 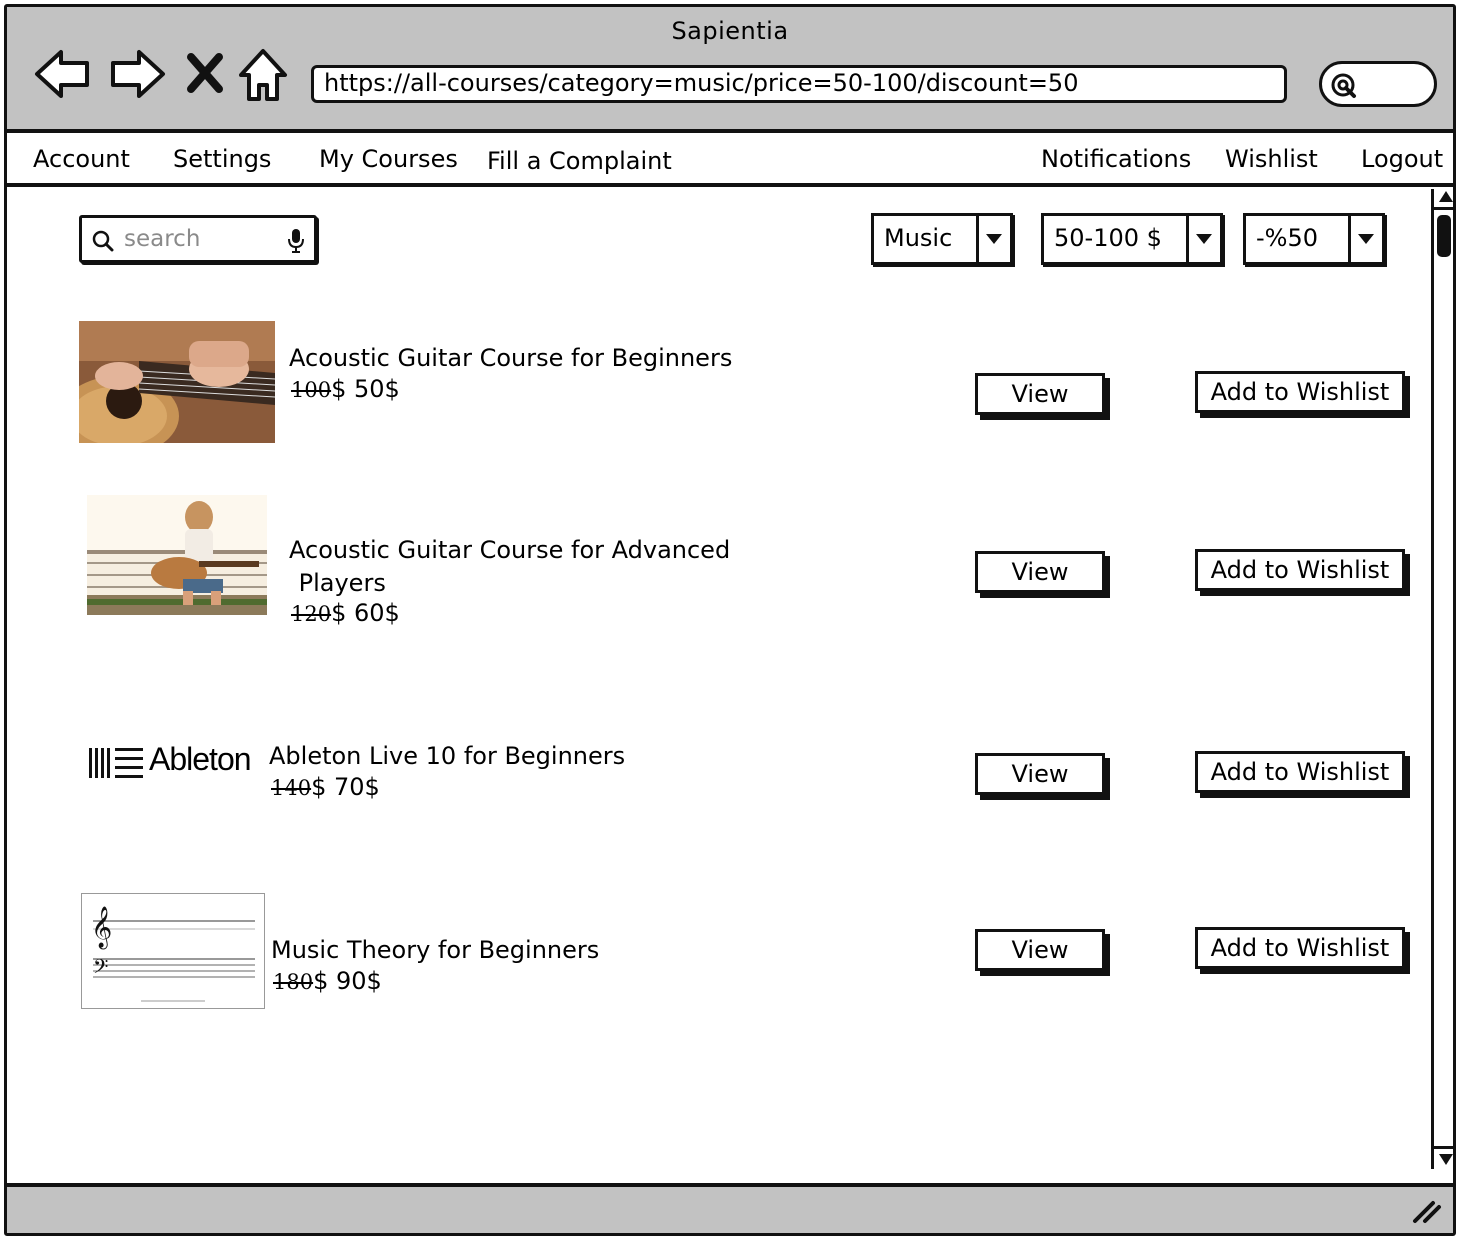 What do you see at coordinates (205, 73) in the screenshot?
I see `stop-icon` at bounding box center [205, 73].